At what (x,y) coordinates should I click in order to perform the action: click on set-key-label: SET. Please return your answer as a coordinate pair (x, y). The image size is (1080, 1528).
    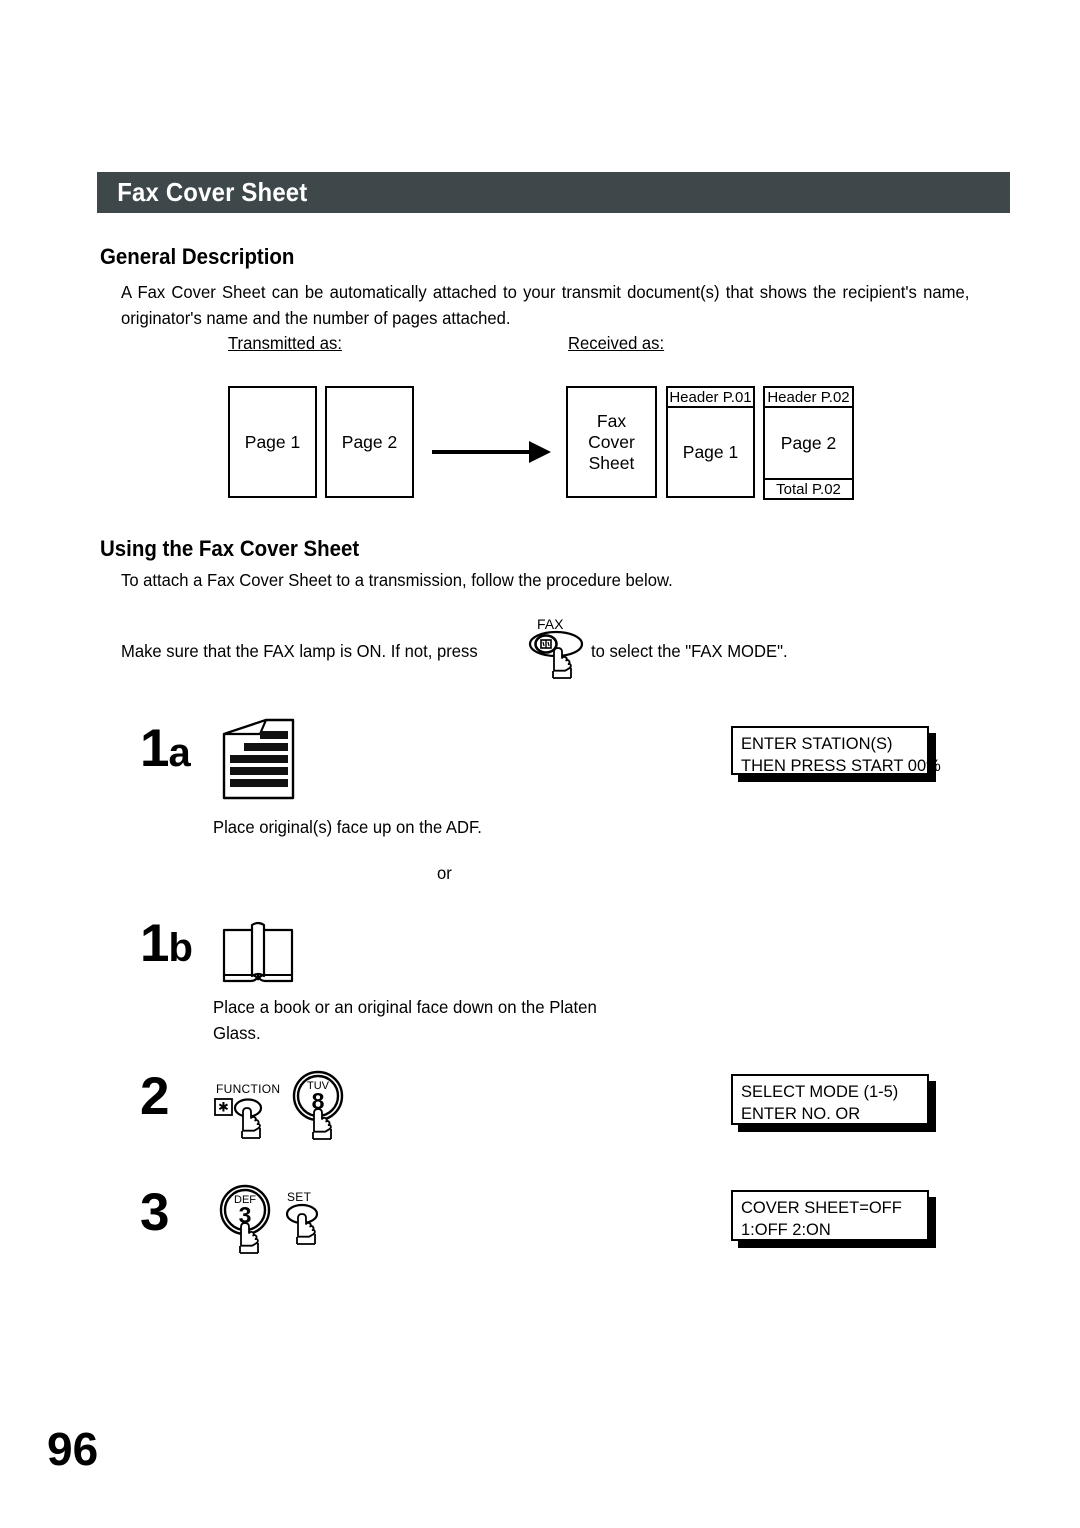
    Looking at the image, I should click on (299, 1197).